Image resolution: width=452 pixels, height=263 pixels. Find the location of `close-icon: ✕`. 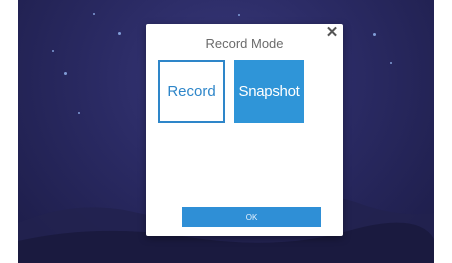

close-icon: ✕ is located at coordinates (332, 33).